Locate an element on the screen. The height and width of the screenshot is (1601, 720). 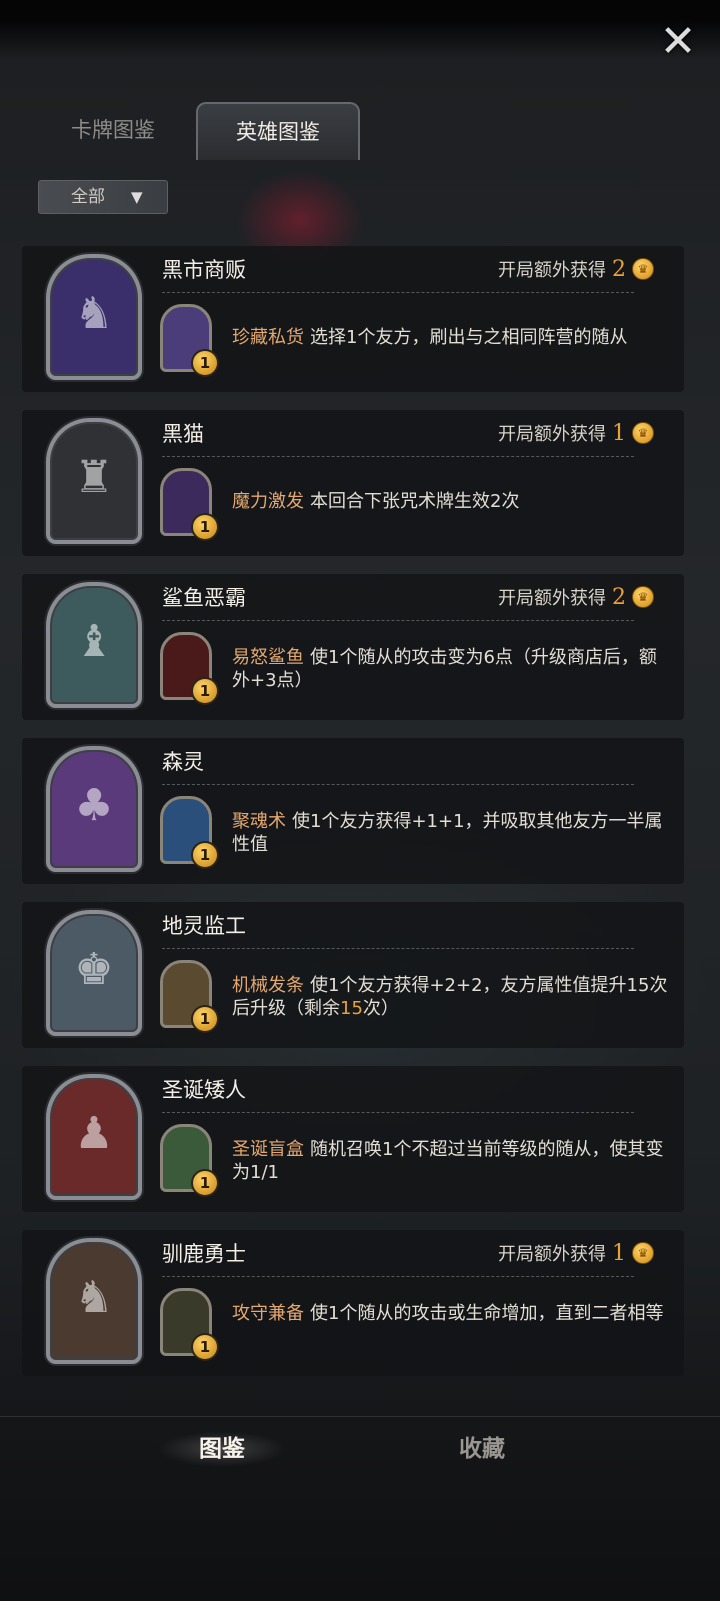
skill-text: 使1个友方获得+1+1，并吸取其他友方一半属性值 is located at coordinates (447, 833).